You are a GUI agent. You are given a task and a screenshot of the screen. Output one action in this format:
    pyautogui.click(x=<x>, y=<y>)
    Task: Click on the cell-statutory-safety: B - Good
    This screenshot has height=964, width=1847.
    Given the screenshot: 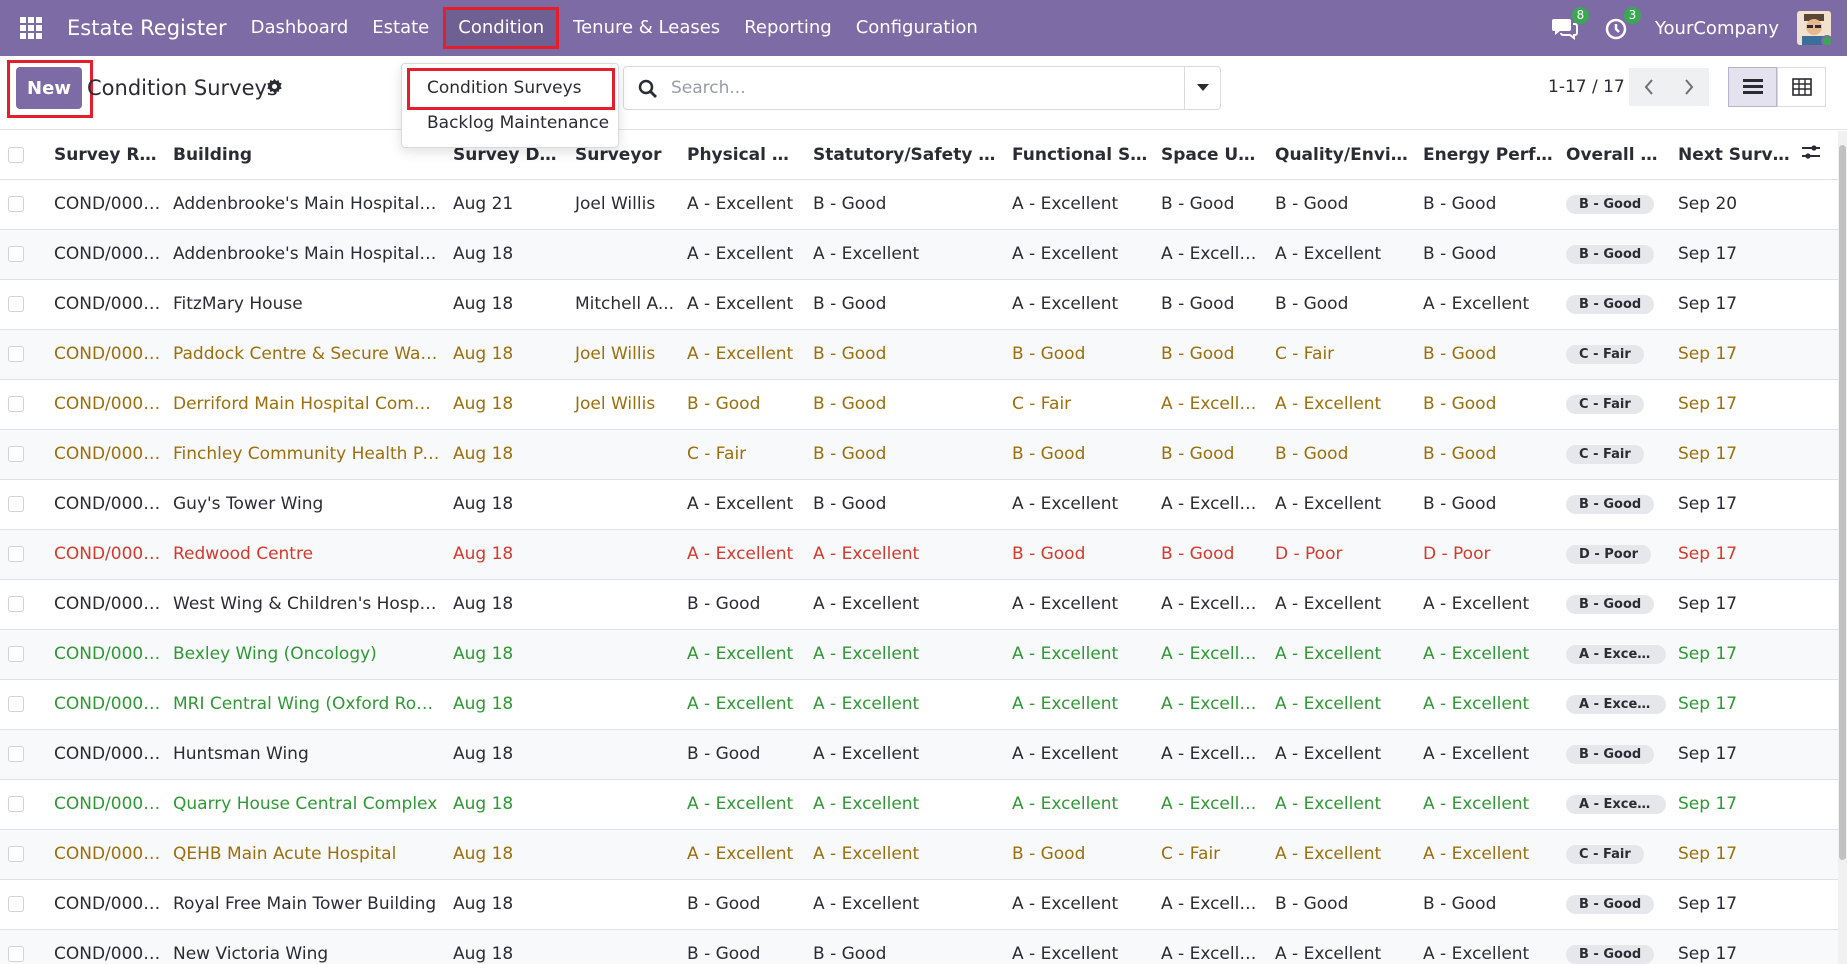 What is the action you would take?
    pyautogui.click(x=904, y=504)
    